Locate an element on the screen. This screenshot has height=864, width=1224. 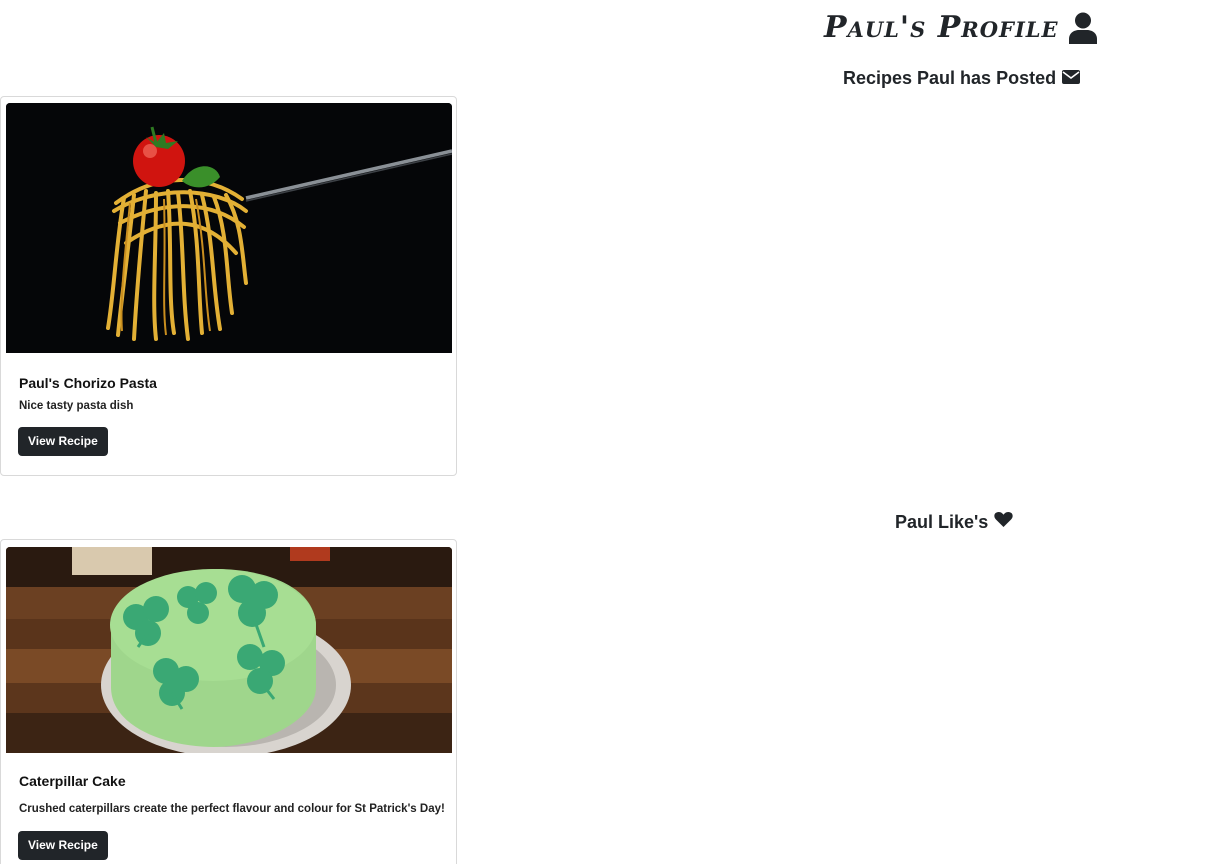
posted-recipes-heading: Recipes Paul has Posted is located at coordinates (962, 78).